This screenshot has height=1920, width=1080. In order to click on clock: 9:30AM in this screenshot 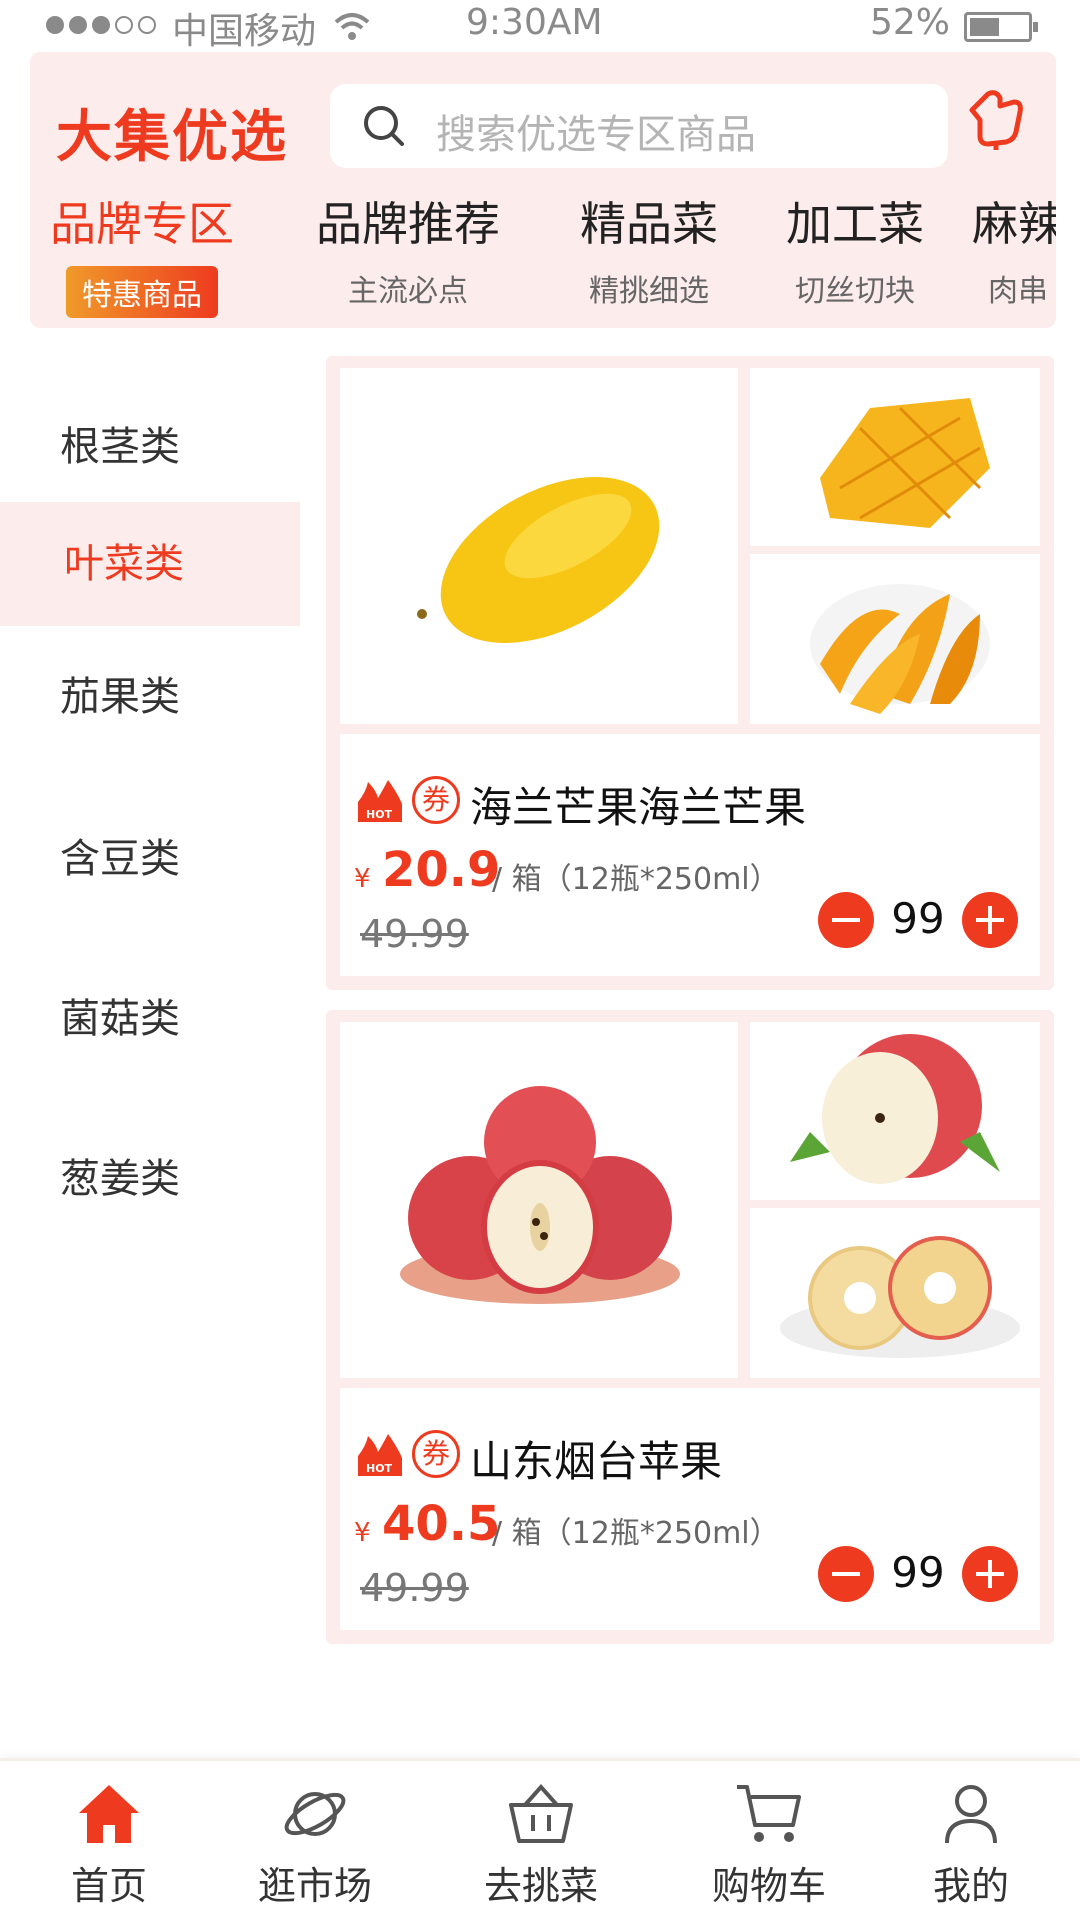, I will do `click(534, 22)`.